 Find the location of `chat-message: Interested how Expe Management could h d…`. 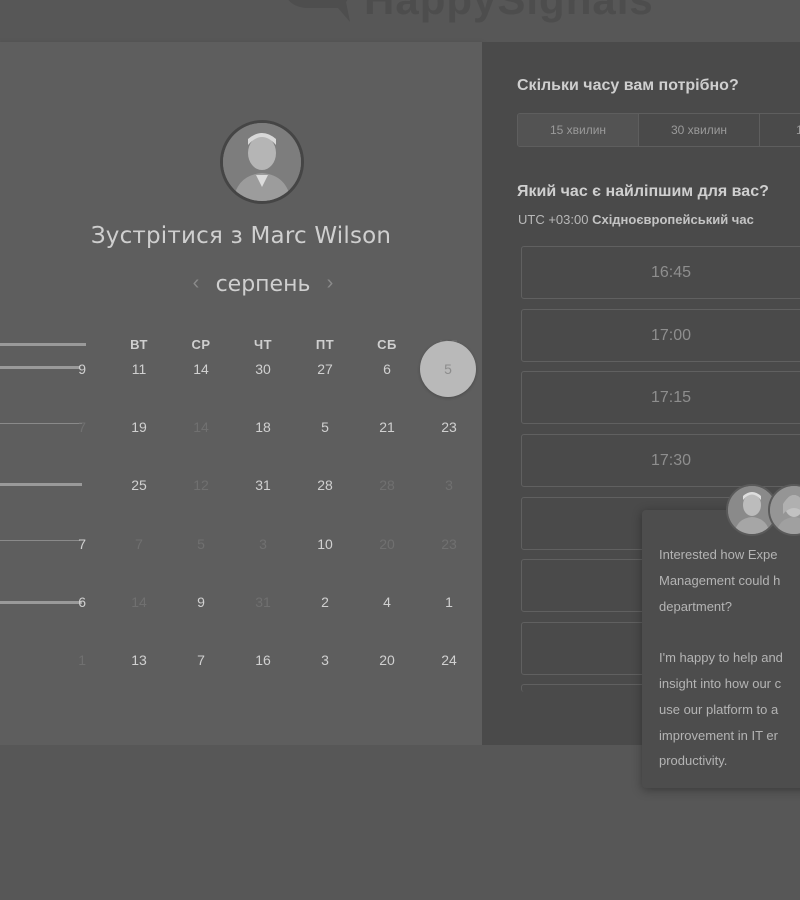

chat-message: Interested how Expe Management could h d… is located at coordinates (721, 658).